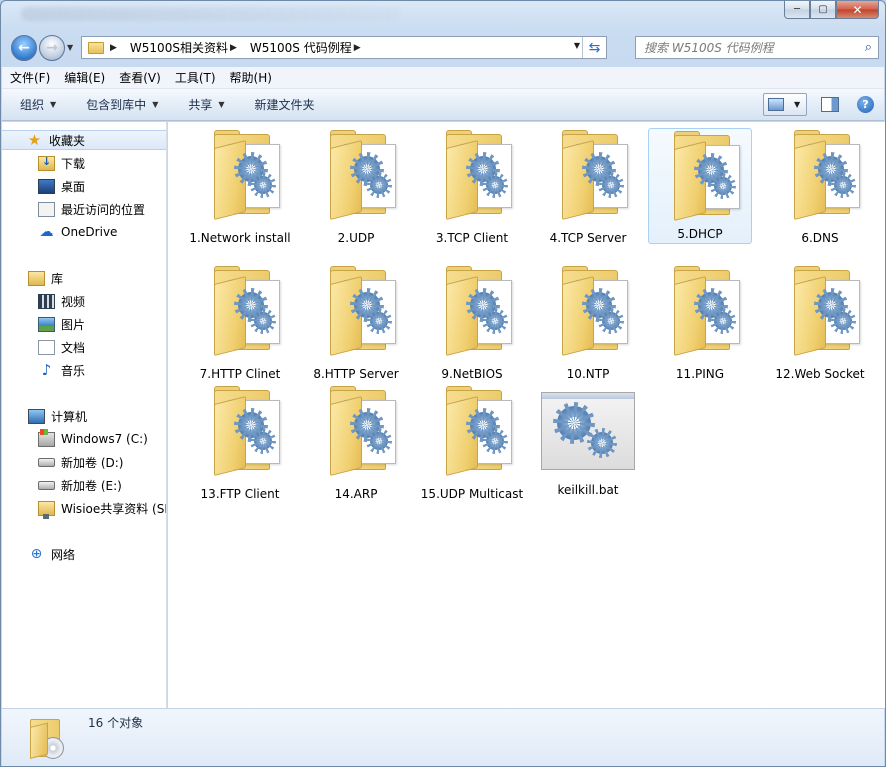 Image resolution: width=886 pixels, height=767 pixels. What do you see at coordinates (857, 10) in the screenshot?
I see `close-button: ✕` at bounding box center [857, 10].